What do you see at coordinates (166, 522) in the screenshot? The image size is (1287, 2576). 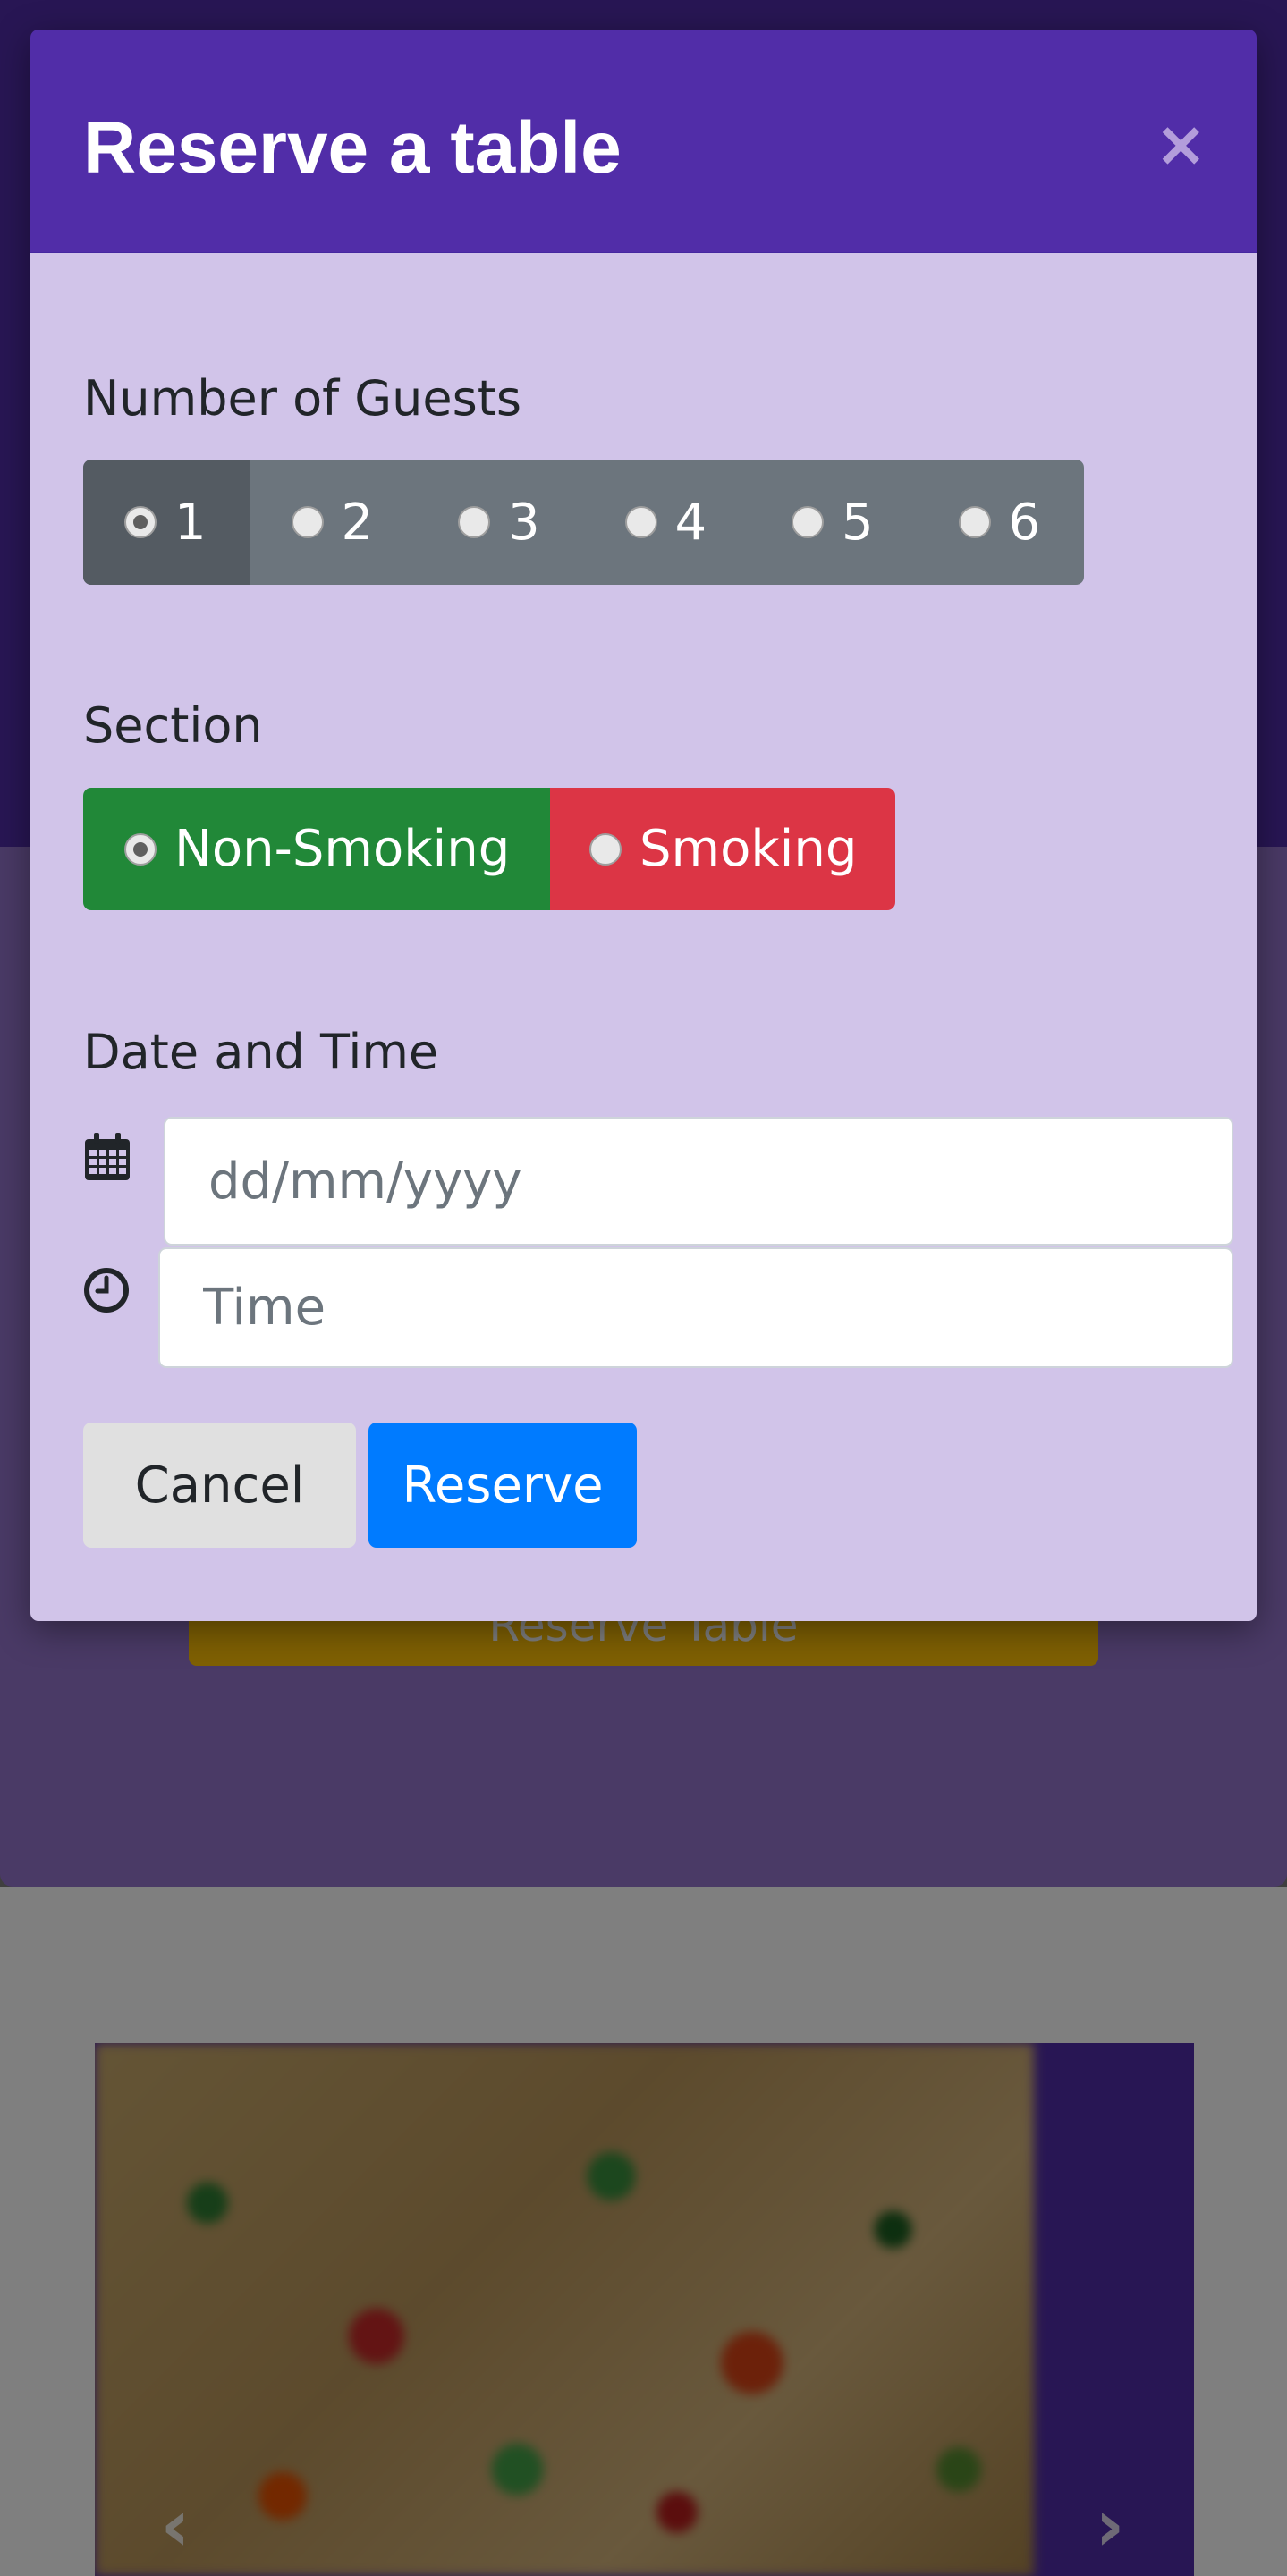 I see `guests-option-1: 1` at bounding box center [166, 522].